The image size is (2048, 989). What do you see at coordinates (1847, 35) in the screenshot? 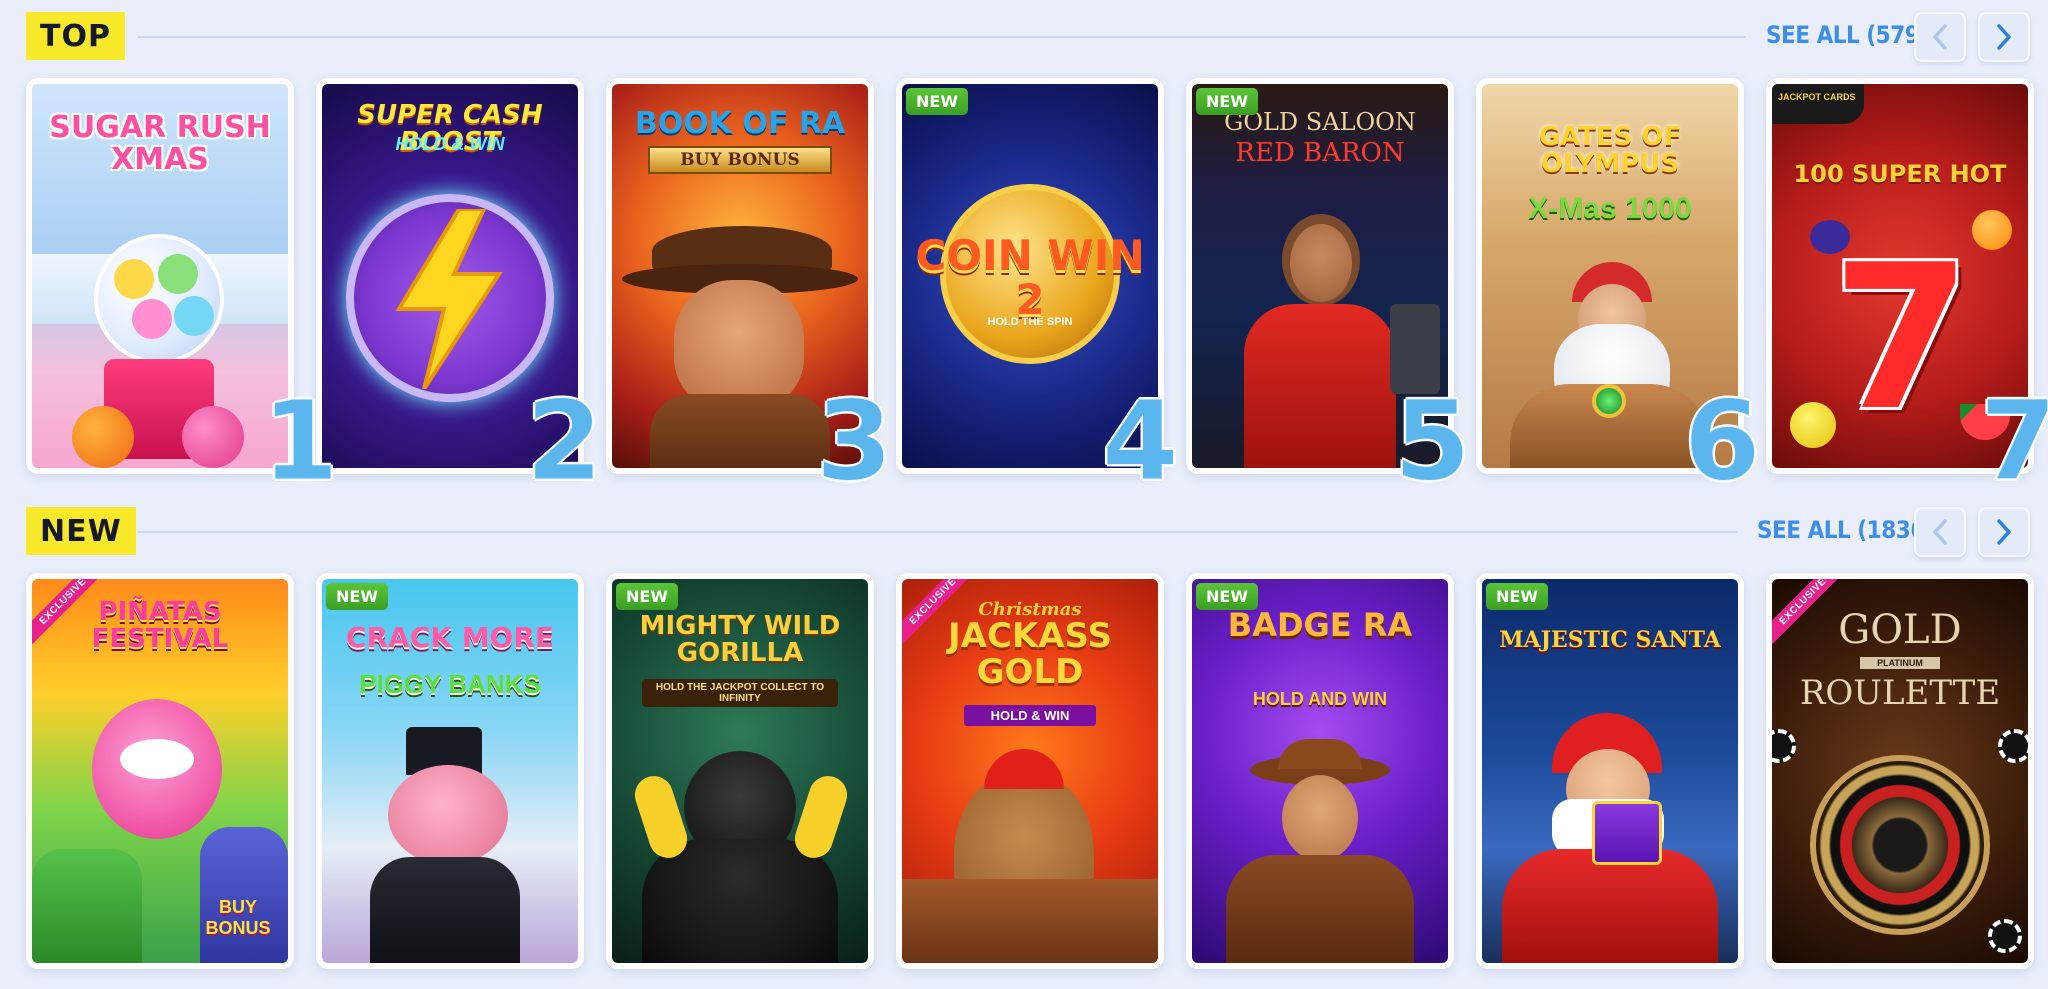
I see `see-all-top-link: SEE ALL (579)` at bounding box center [1847, 35].